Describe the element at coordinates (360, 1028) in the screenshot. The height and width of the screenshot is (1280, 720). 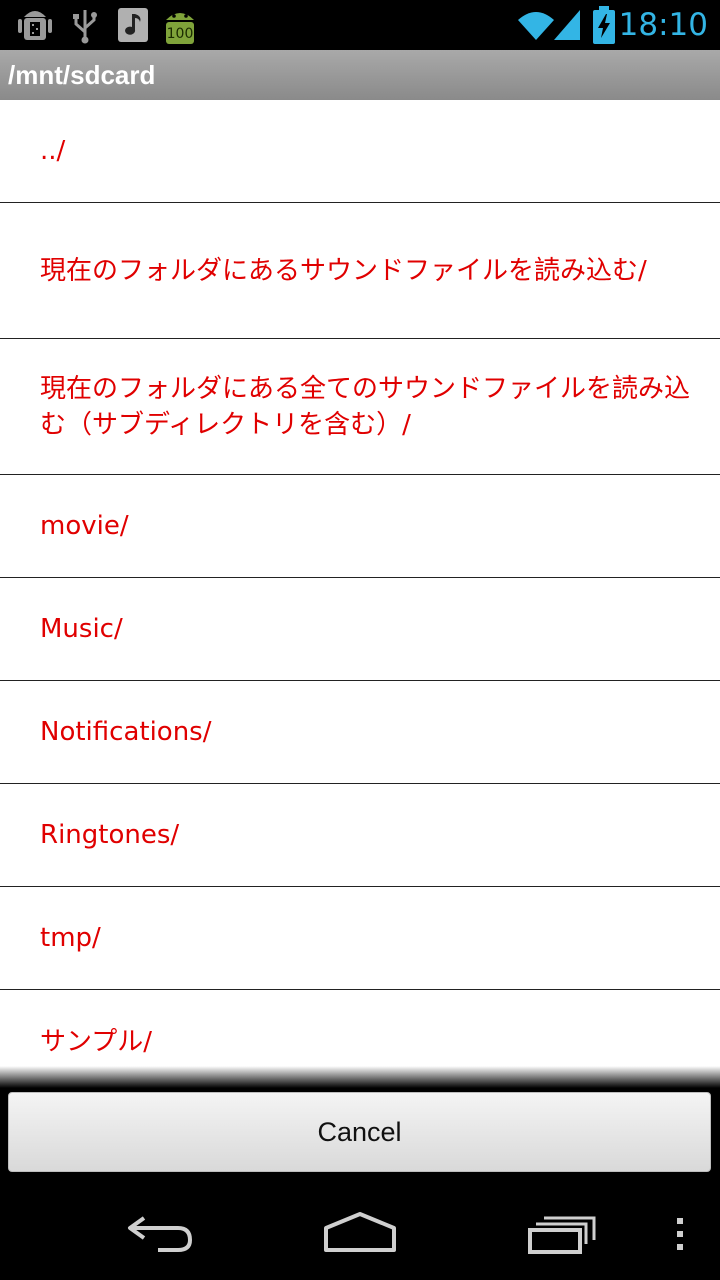
I see `list-item-sample: サンプル/` at that location.